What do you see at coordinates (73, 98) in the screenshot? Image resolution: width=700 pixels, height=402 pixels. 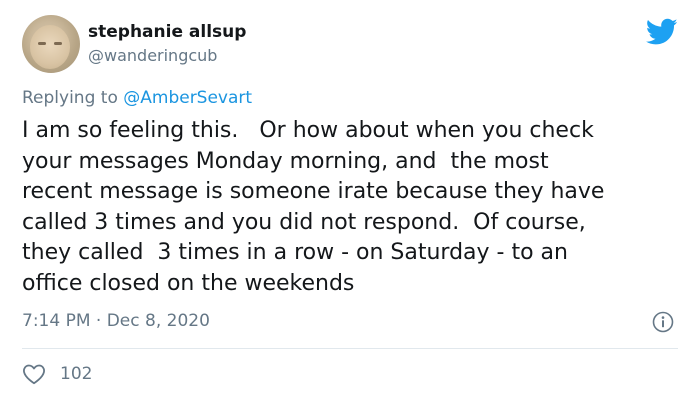 I see `reply-prefix: Replying to` at bounding box center [73, 98].